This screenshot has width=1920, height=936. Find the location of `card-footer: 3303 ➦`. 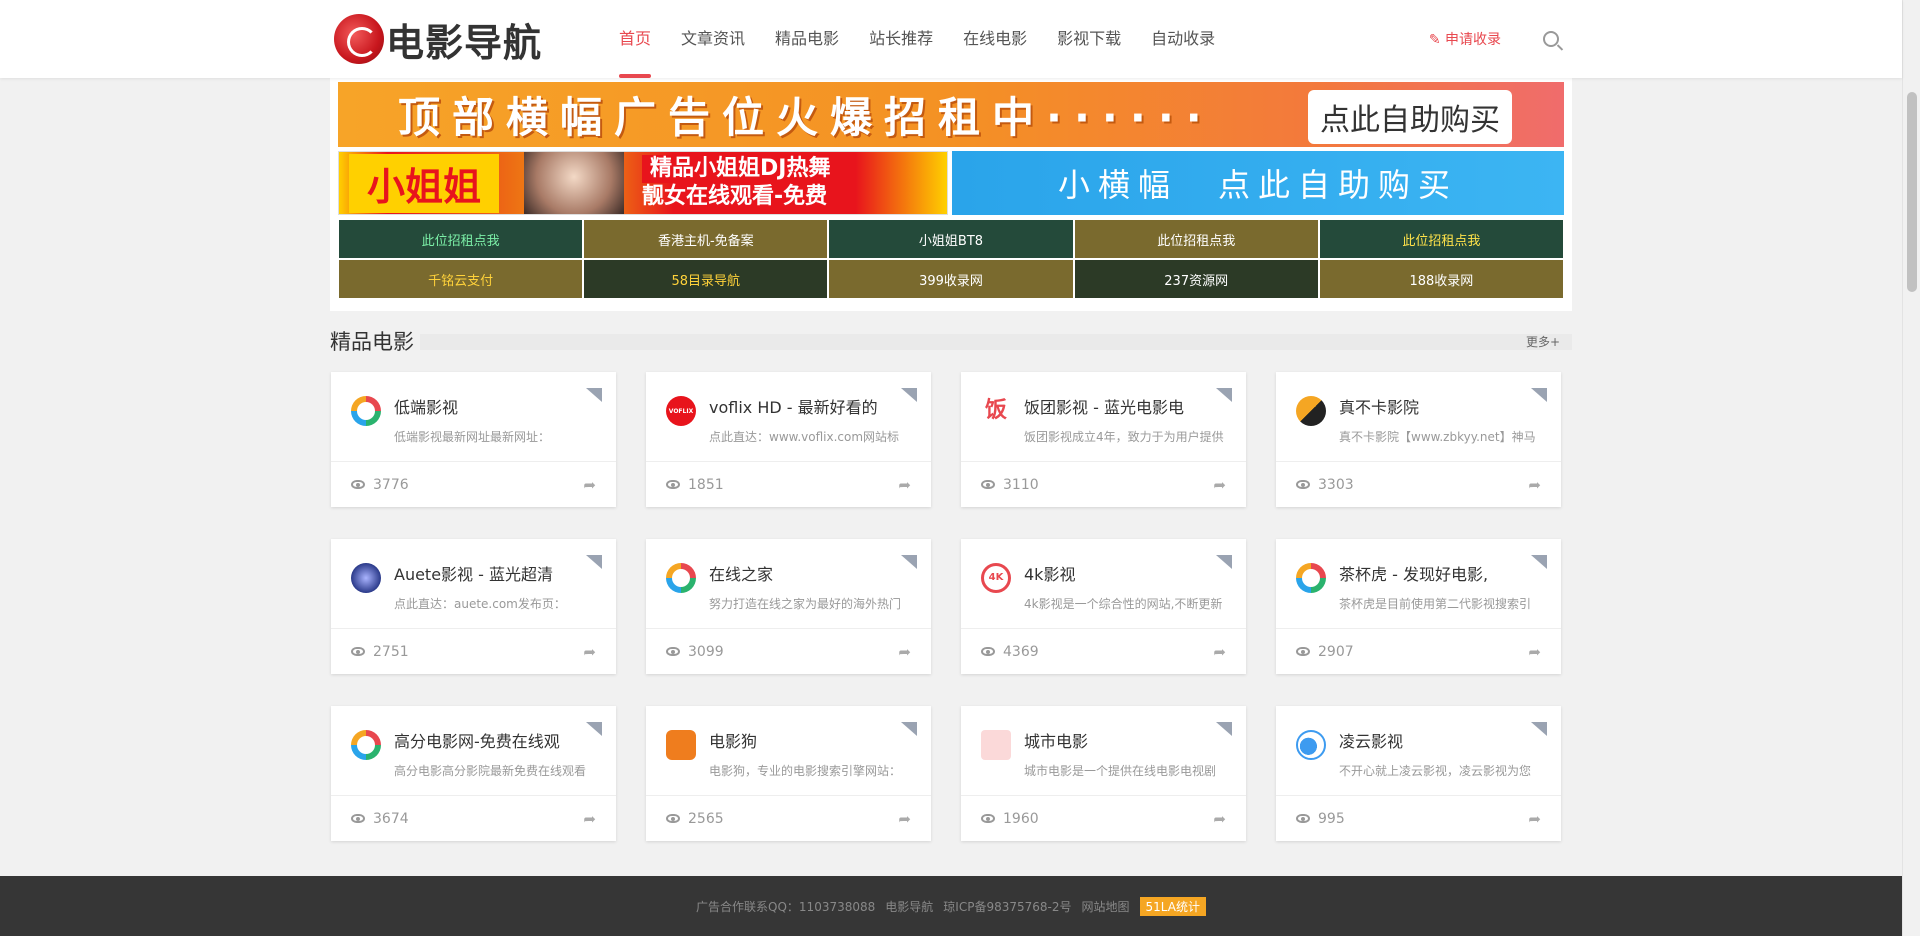

card-footer: 3303 ➦ is located at coordinates (1418, 484).